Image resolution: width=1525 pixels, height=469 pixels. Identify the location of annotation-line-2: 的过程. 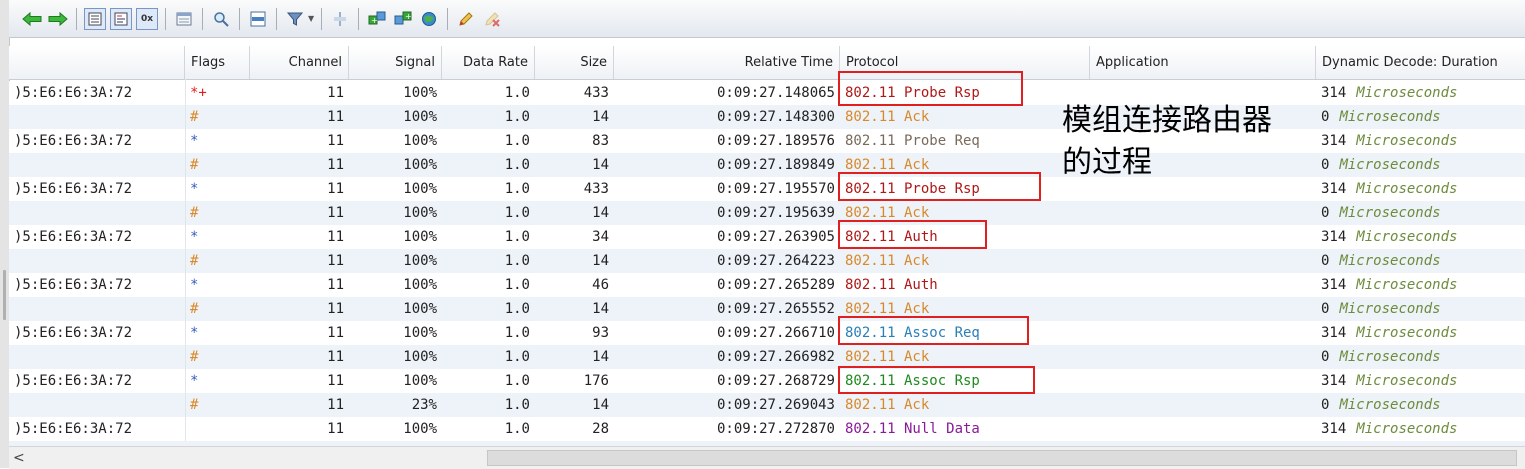
(1107, 162).